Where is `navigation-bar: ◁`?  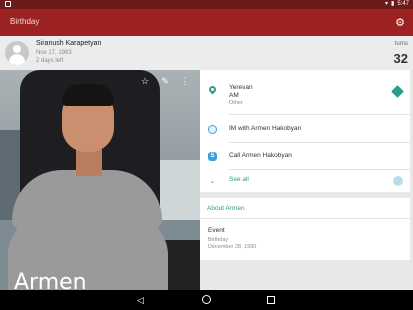
navigation-bar: ◁ is located at coordinates (206, 300).